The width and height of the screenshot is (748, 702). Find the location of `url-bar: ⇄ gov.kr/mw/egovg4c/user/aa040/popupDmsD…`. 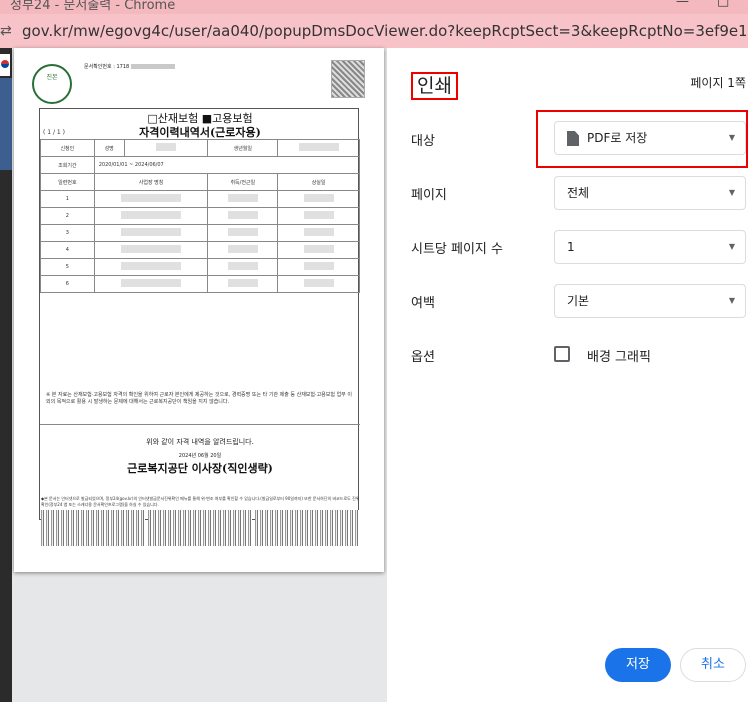

url-bar: ⇄ gov.kr/mw/egovg4c/user/aa040/popupDmsD… is located at coordinates (374, 31).